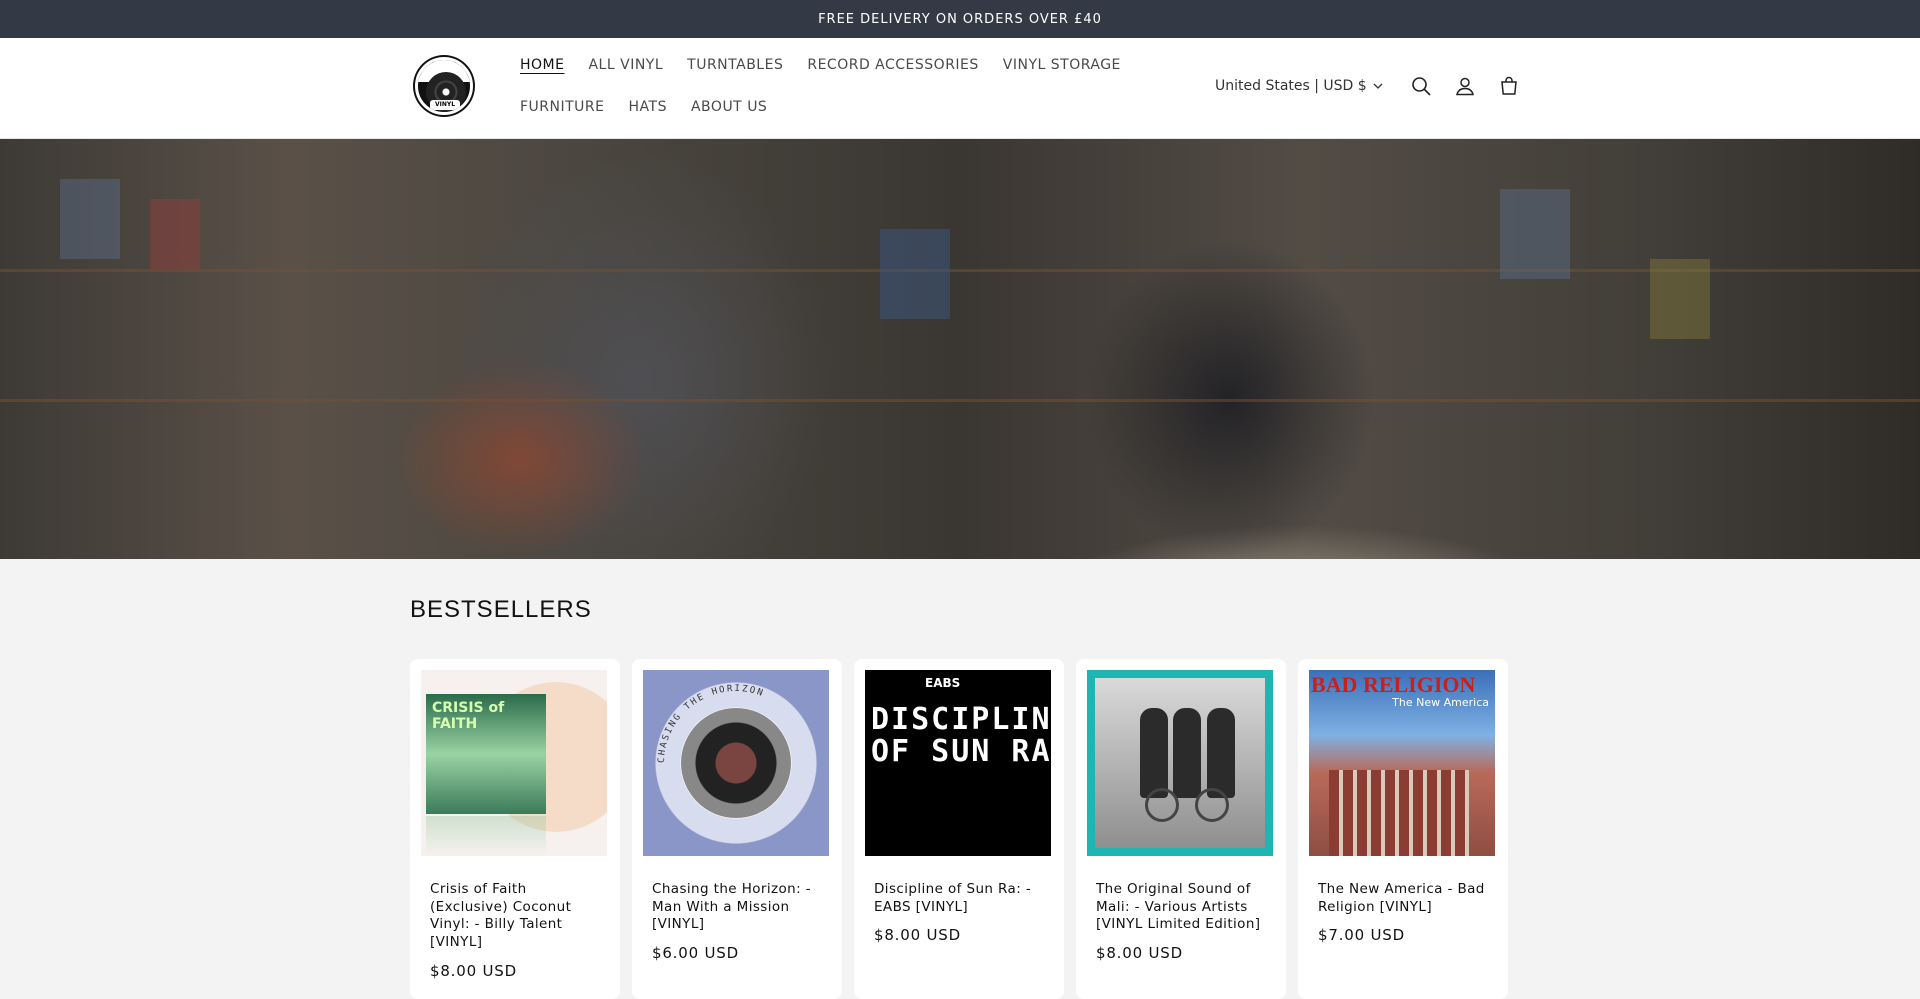  Describe the element at coordinates (1393, 684) in the screenshot. I see `album-art-text: BAD RELIGION` at that location.